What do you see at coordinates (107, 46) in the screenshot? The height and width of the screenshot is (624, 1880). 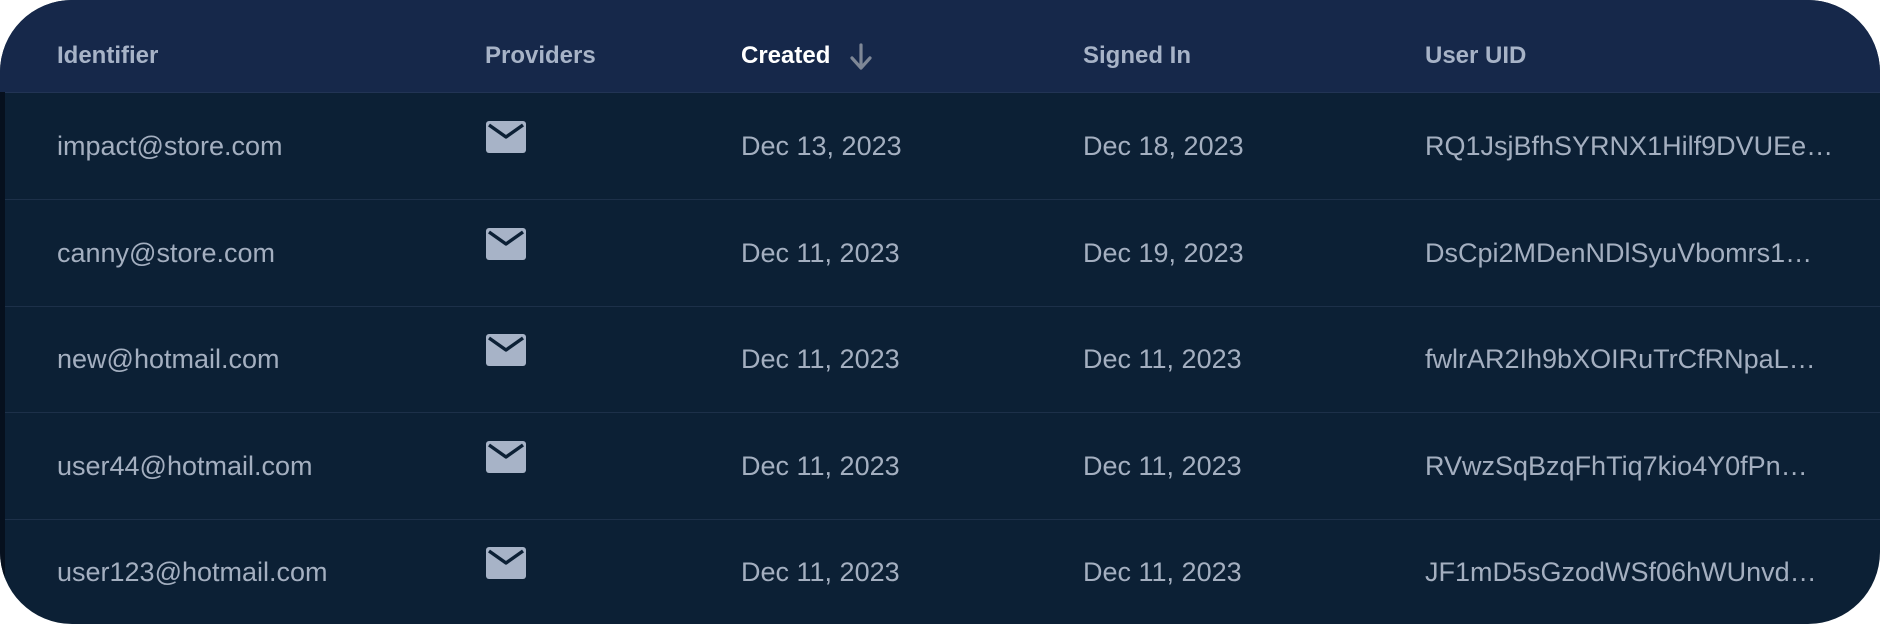 I see `column-header-identifier: Identifier` at bounding box center [107, 46].